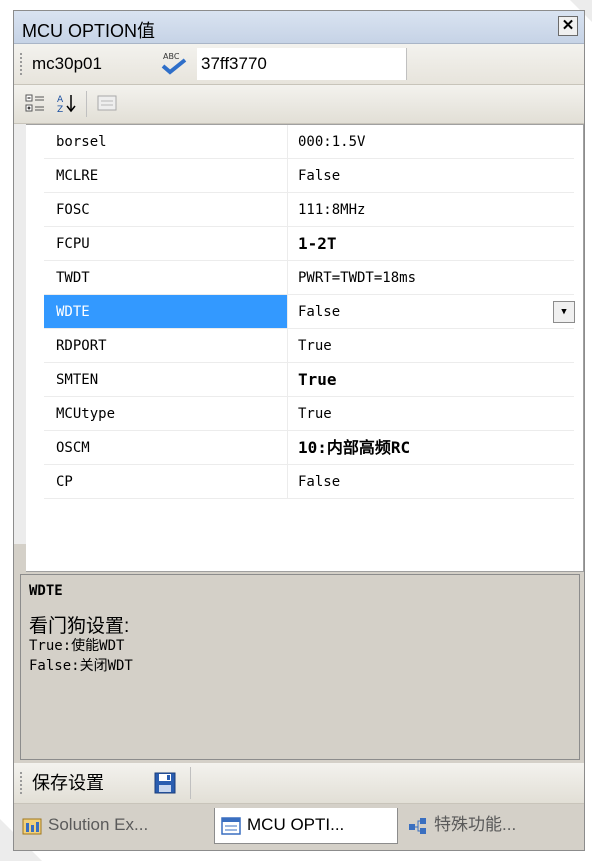 This screenshot has height=861, width=592. I want to click on property-row: borsel 000:1.5V, so click(300, 142).